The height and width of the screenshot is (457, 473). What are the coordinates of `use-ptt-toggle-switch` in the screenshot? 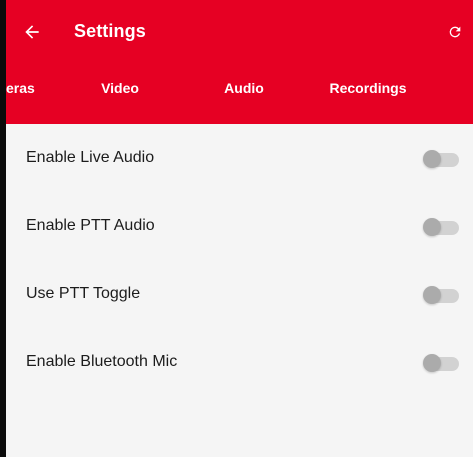 It's located at (441, 294).